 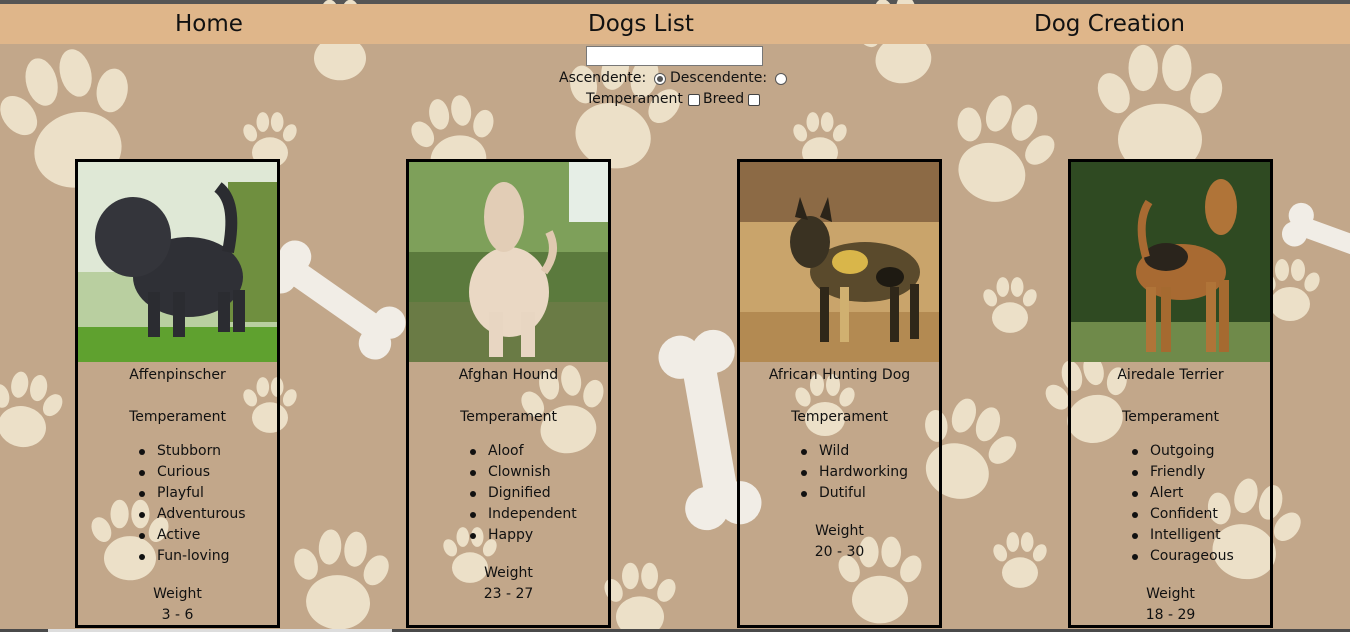 What do you see at coordinates (536, 493) in the screenshot?
I see `temperament-item: Dignified` at bounding box center [536, 493].